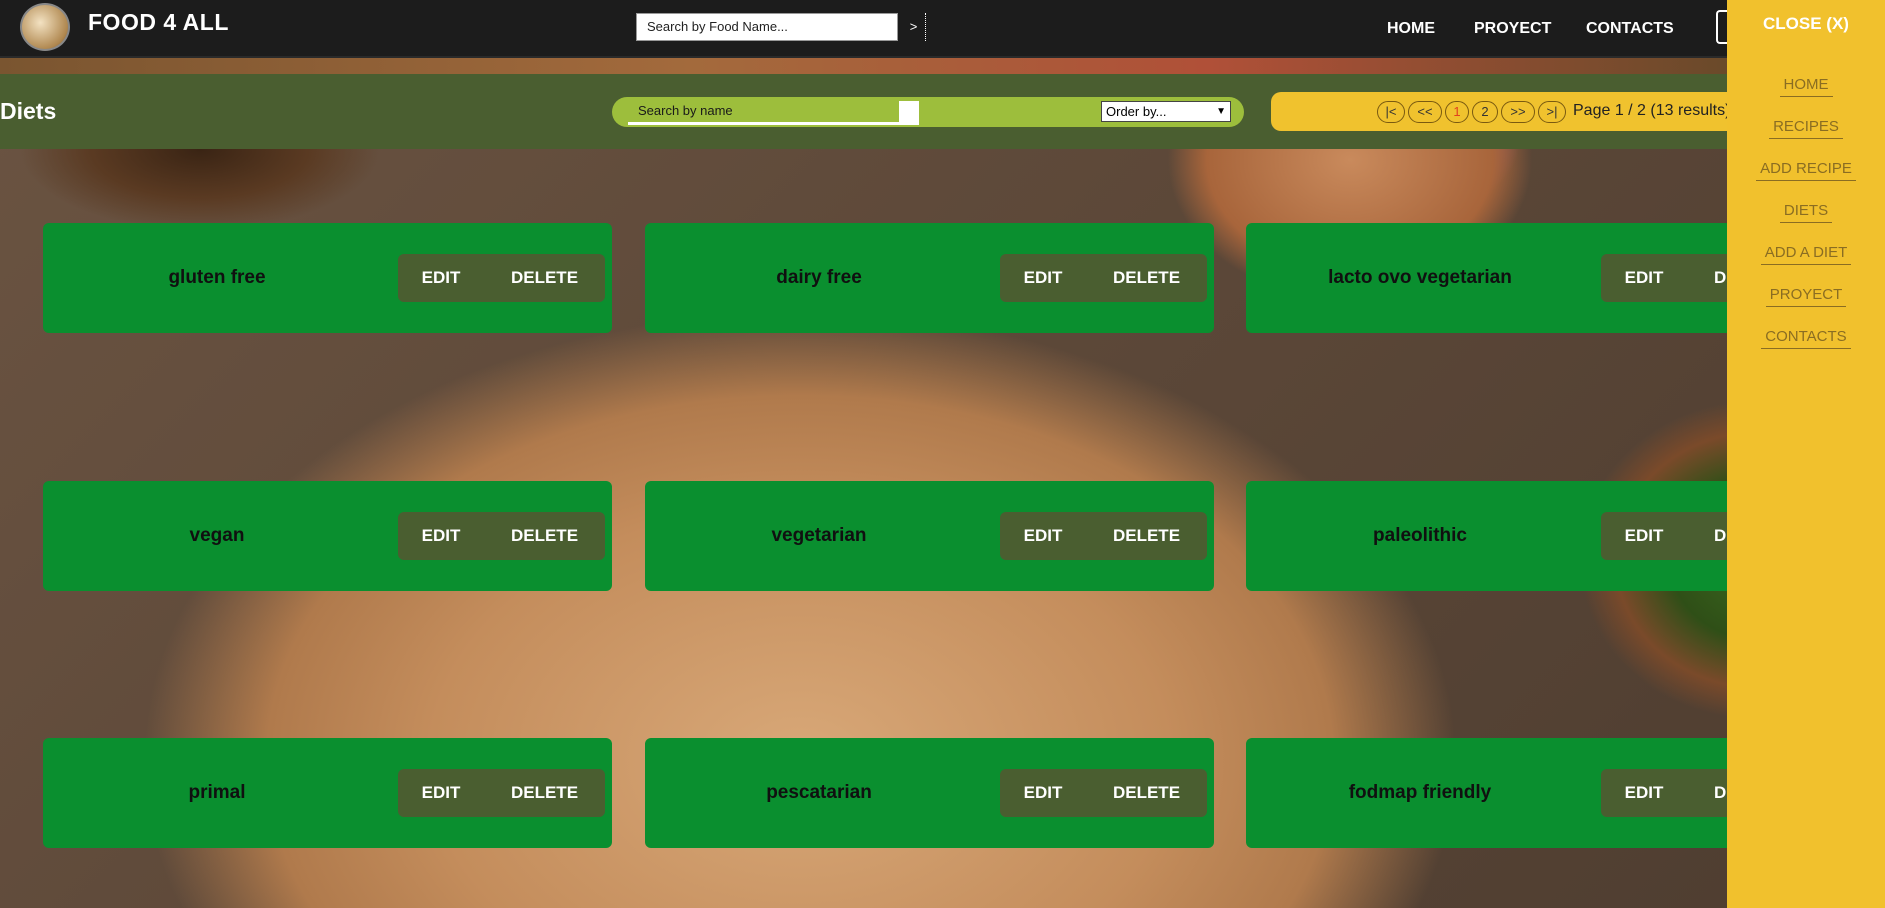  Describe the element at coordinates (863, 66) in the screenshot. I see `background-strip` at that location.